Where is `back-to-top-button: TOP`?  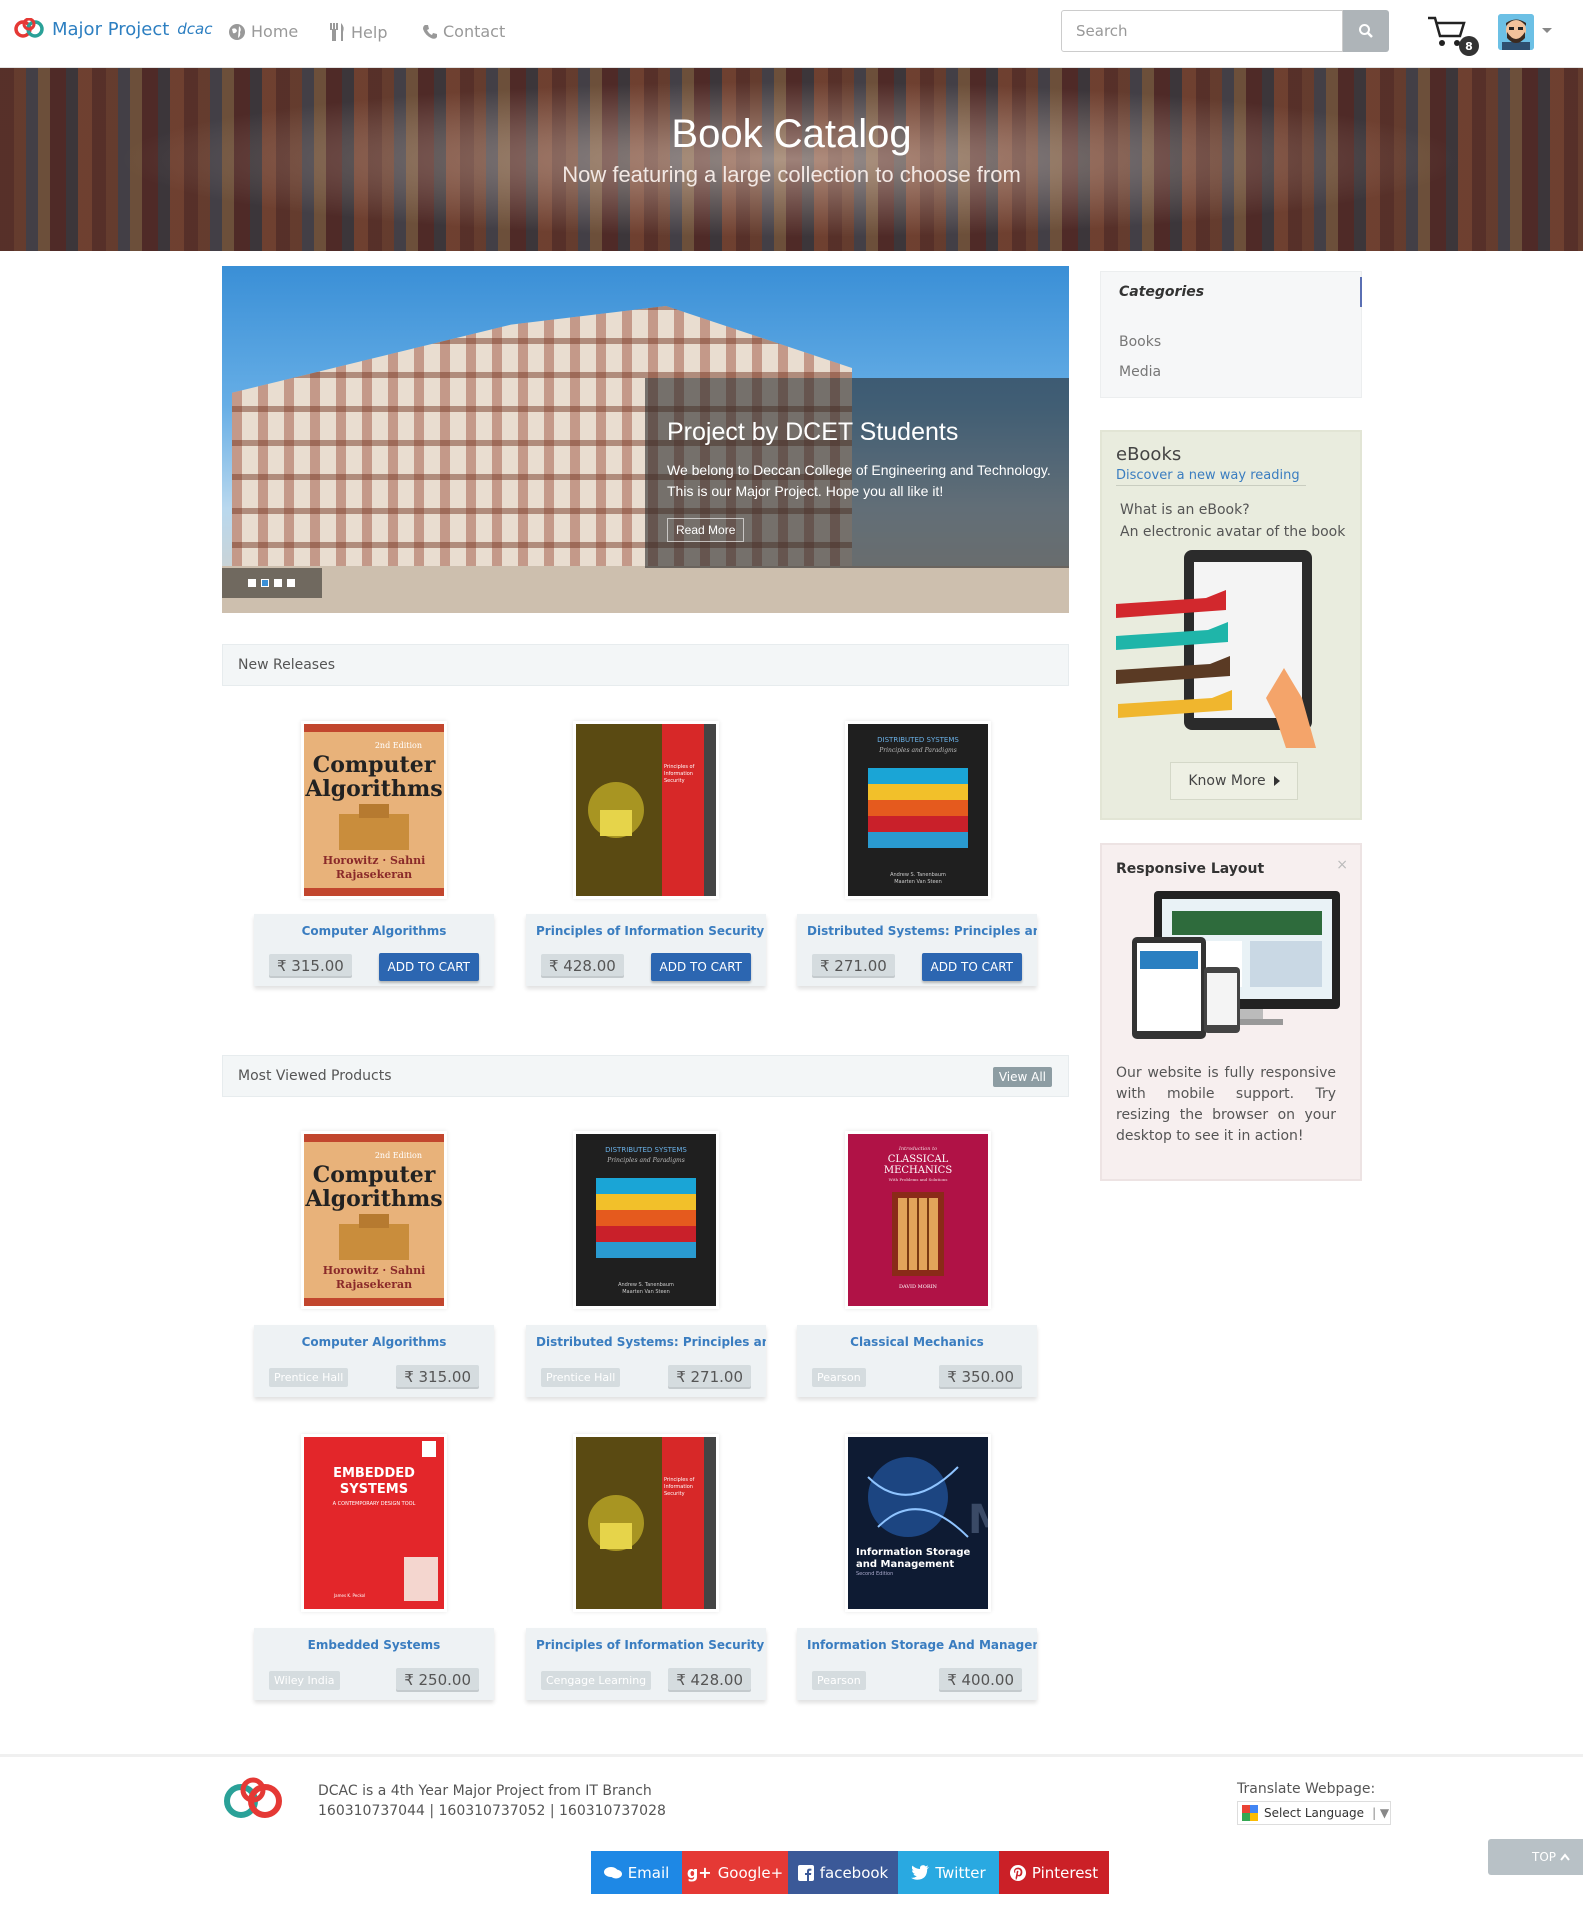
back-to-top-button: TOP is located at coordinates (1535, 1857).